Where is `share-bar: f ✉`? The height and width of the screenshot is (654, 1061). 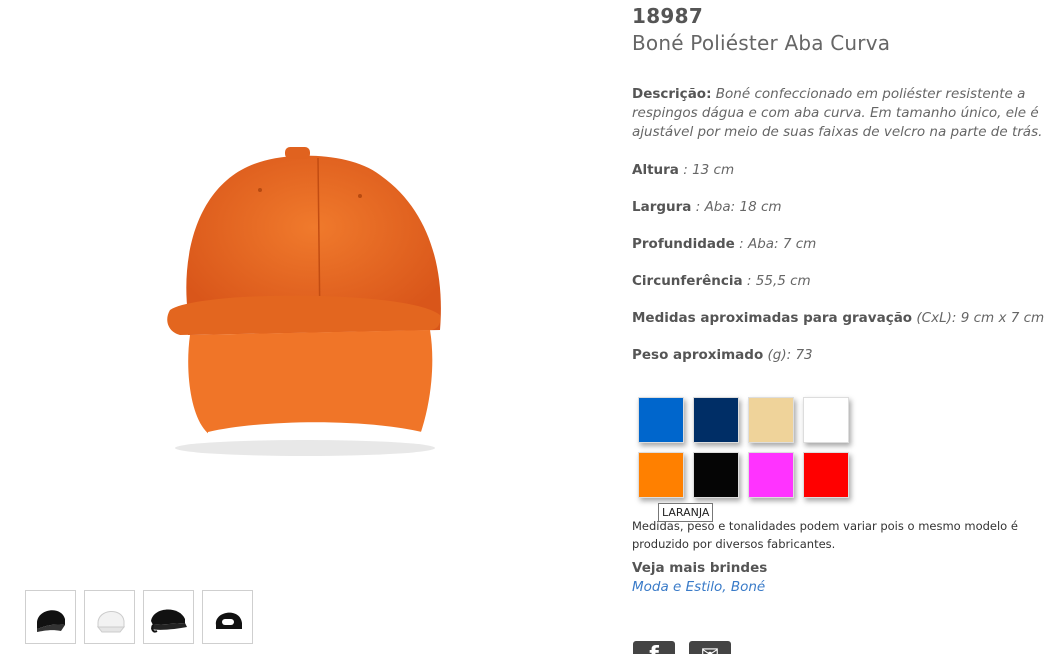
share-bar: f ✉ is located at coordinates (682, 647).